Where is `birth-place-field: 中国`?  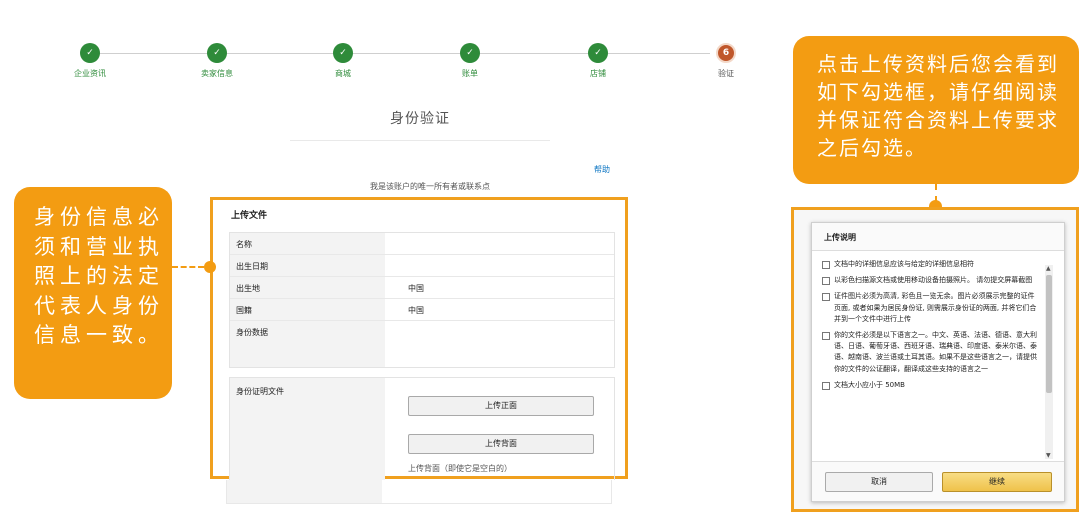
birth-place-field: 中国 is located at coordinates (499, 287).